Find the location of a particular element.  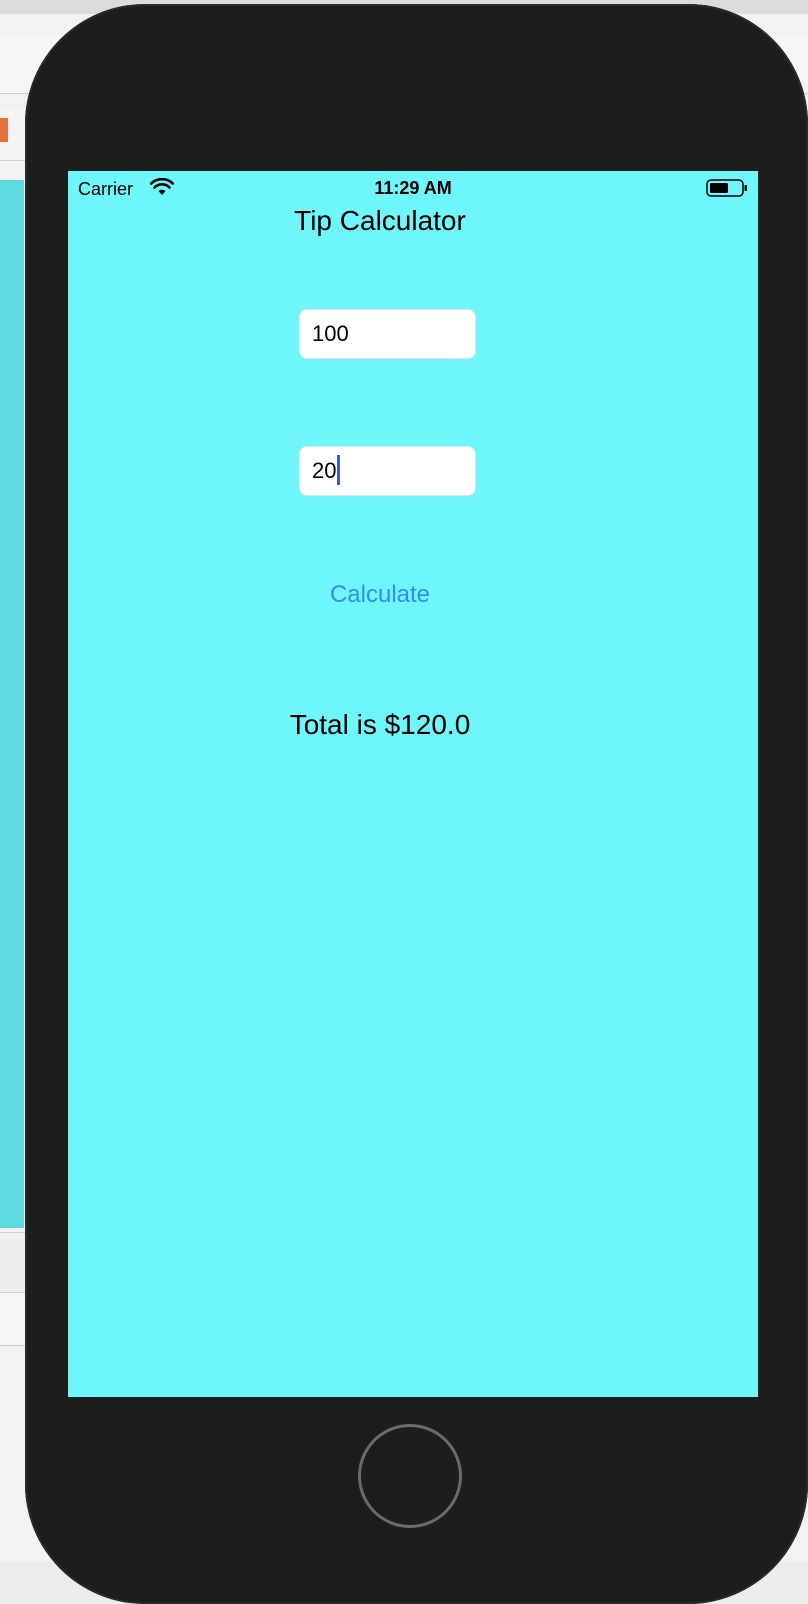

background-orange-marker is located at coordinates (4, 130).